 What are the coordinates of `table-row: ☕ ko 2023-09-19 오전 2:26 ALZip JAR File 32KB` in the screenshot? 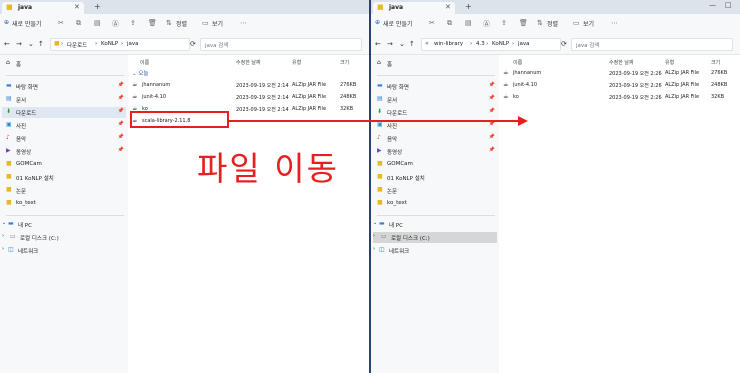 It's located at (619, 97).